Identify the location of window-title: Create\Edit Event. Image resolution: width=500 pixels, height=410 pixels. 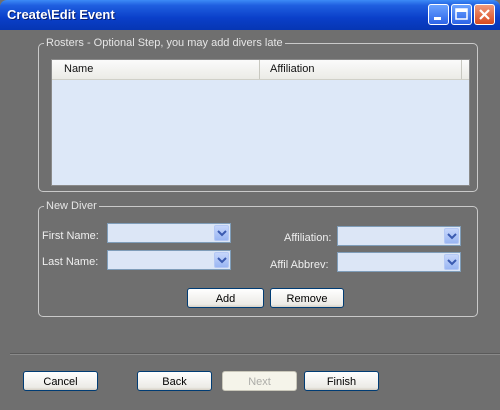
(61, 14).